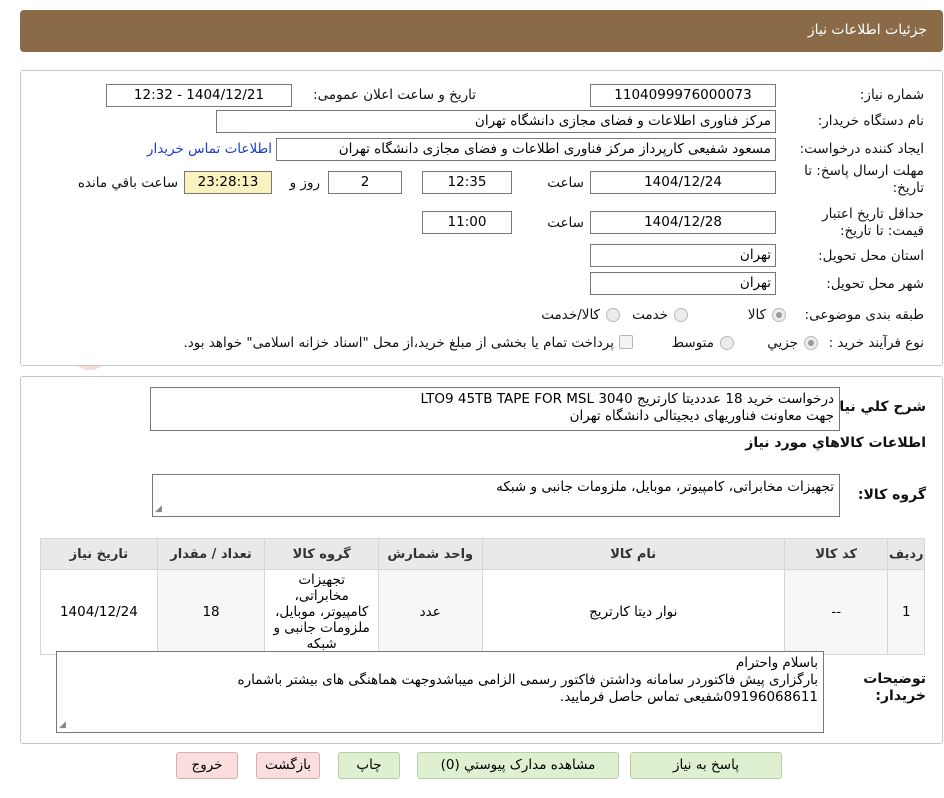 The width and height of the screenshot is (944, 798). I want to click on category-option-goods-service: کالا/خدمت, so click(570, 315).